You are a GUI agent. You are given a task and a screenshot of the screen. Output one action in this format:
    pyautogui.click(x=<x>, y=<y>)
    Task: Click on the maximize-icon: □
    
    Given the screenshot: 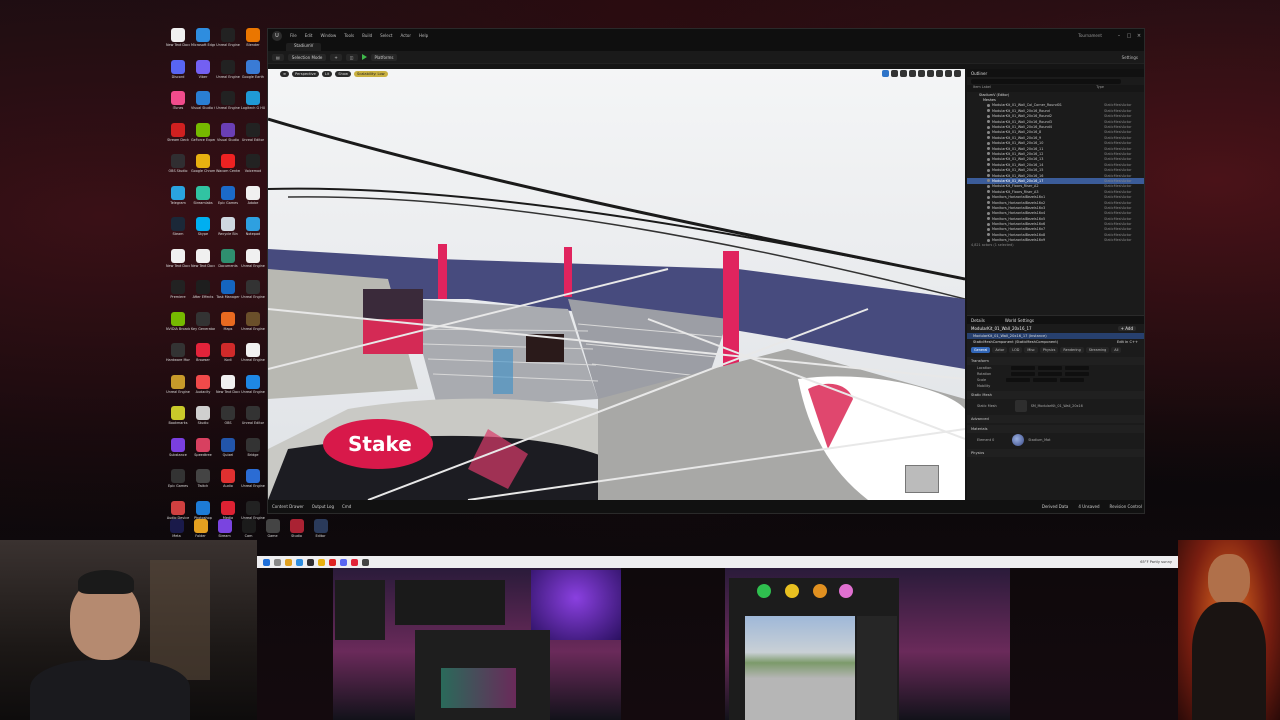 What is the action you would take?
    pyautogui.click(x=1129, y=36)
    